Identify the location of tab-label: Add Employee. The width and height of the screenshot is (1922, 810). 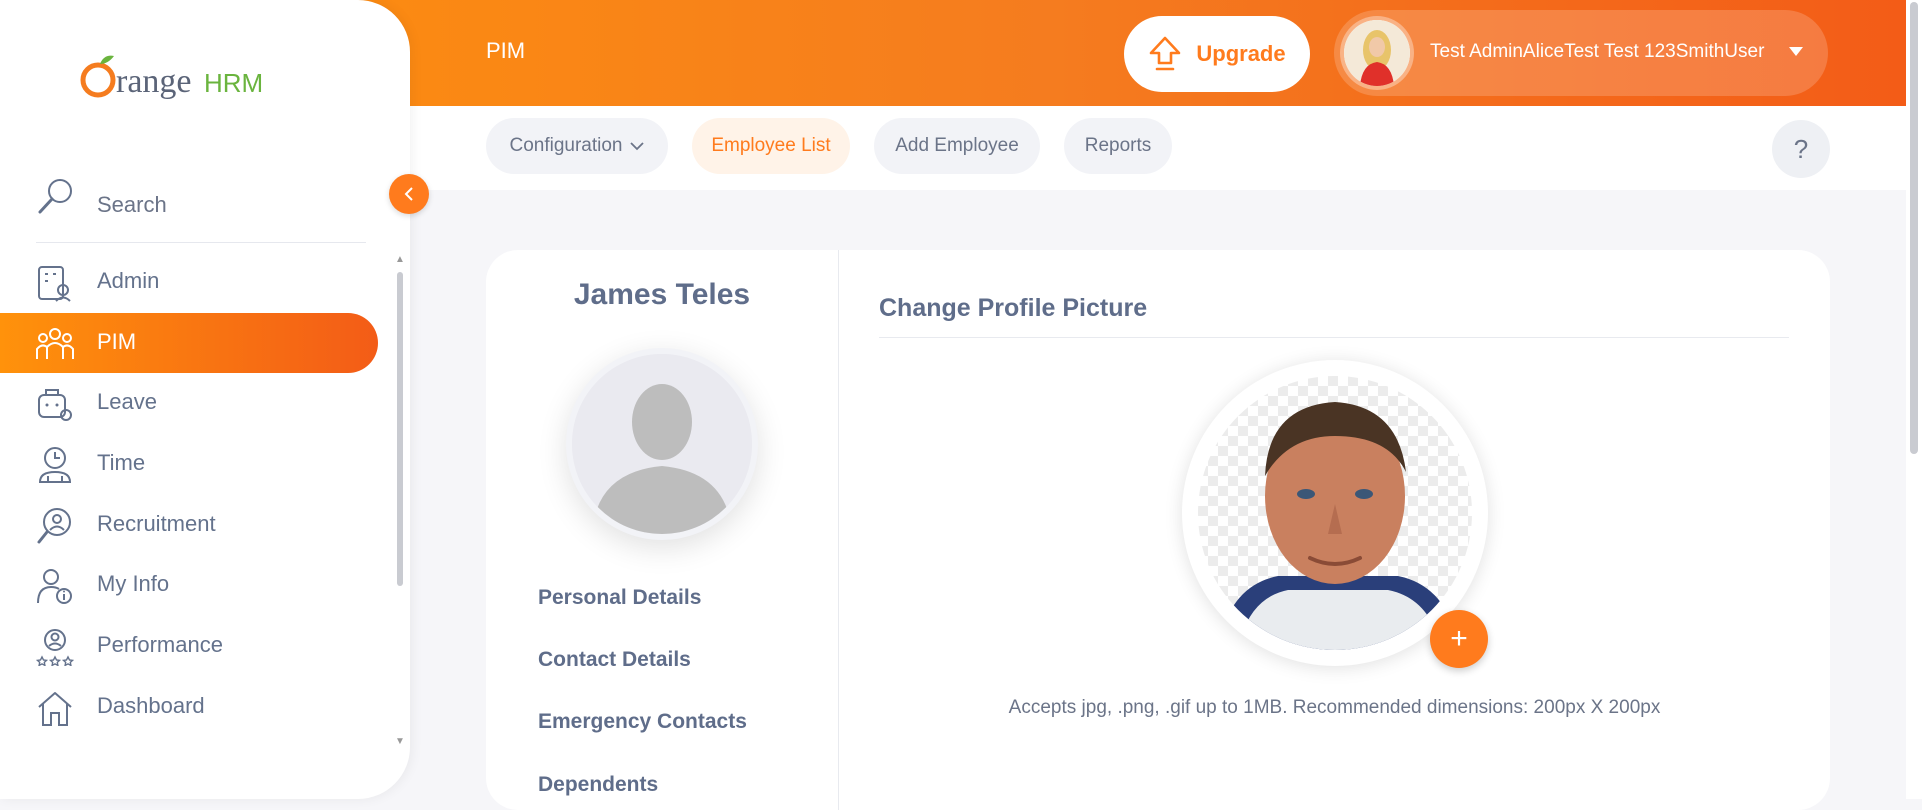
(957, 145).